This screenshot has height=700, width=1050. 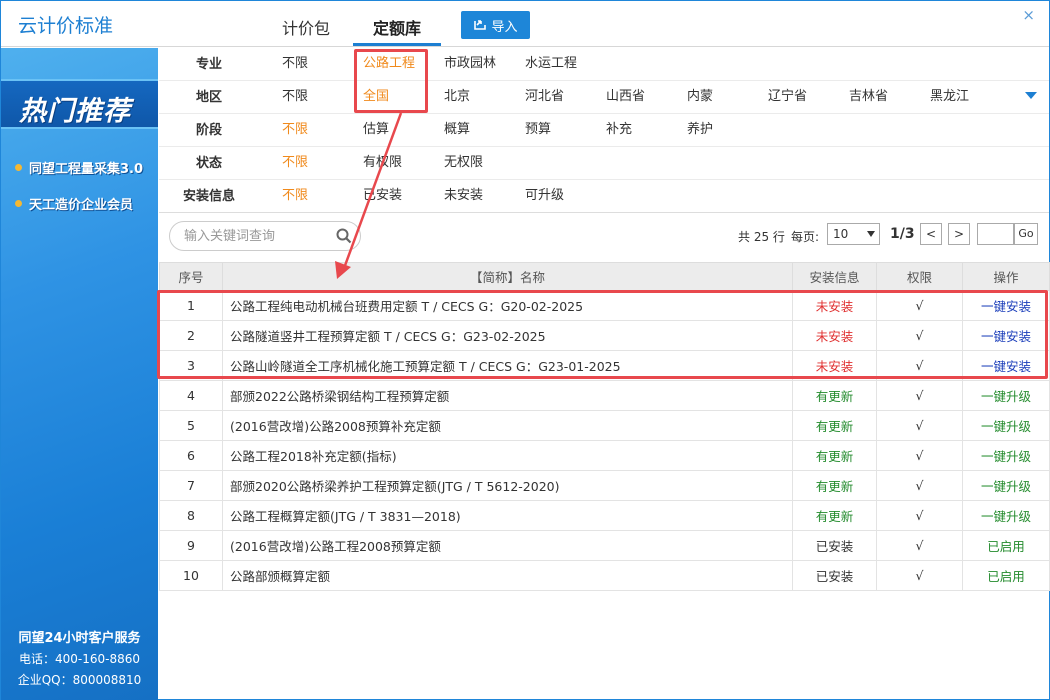 I want to click on search-icon, so click(x=344, y=236).